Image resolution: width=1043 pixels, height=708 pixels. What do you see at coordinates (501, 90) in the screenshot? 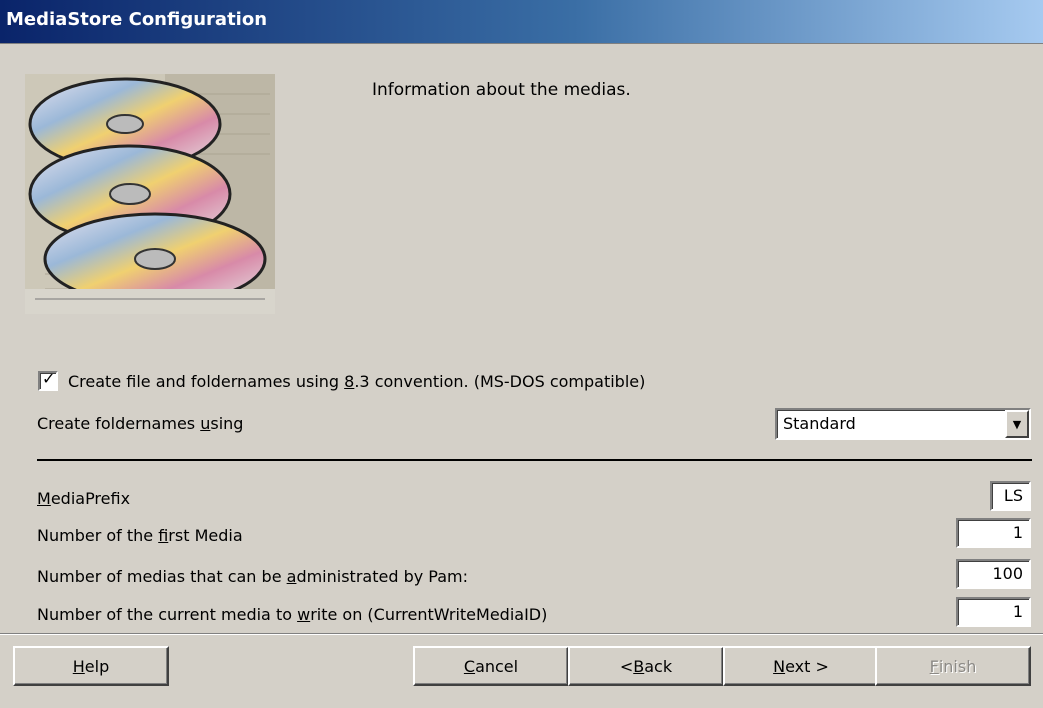
I see `info-text: Information about the medias.` at bounding box center [501, 90].